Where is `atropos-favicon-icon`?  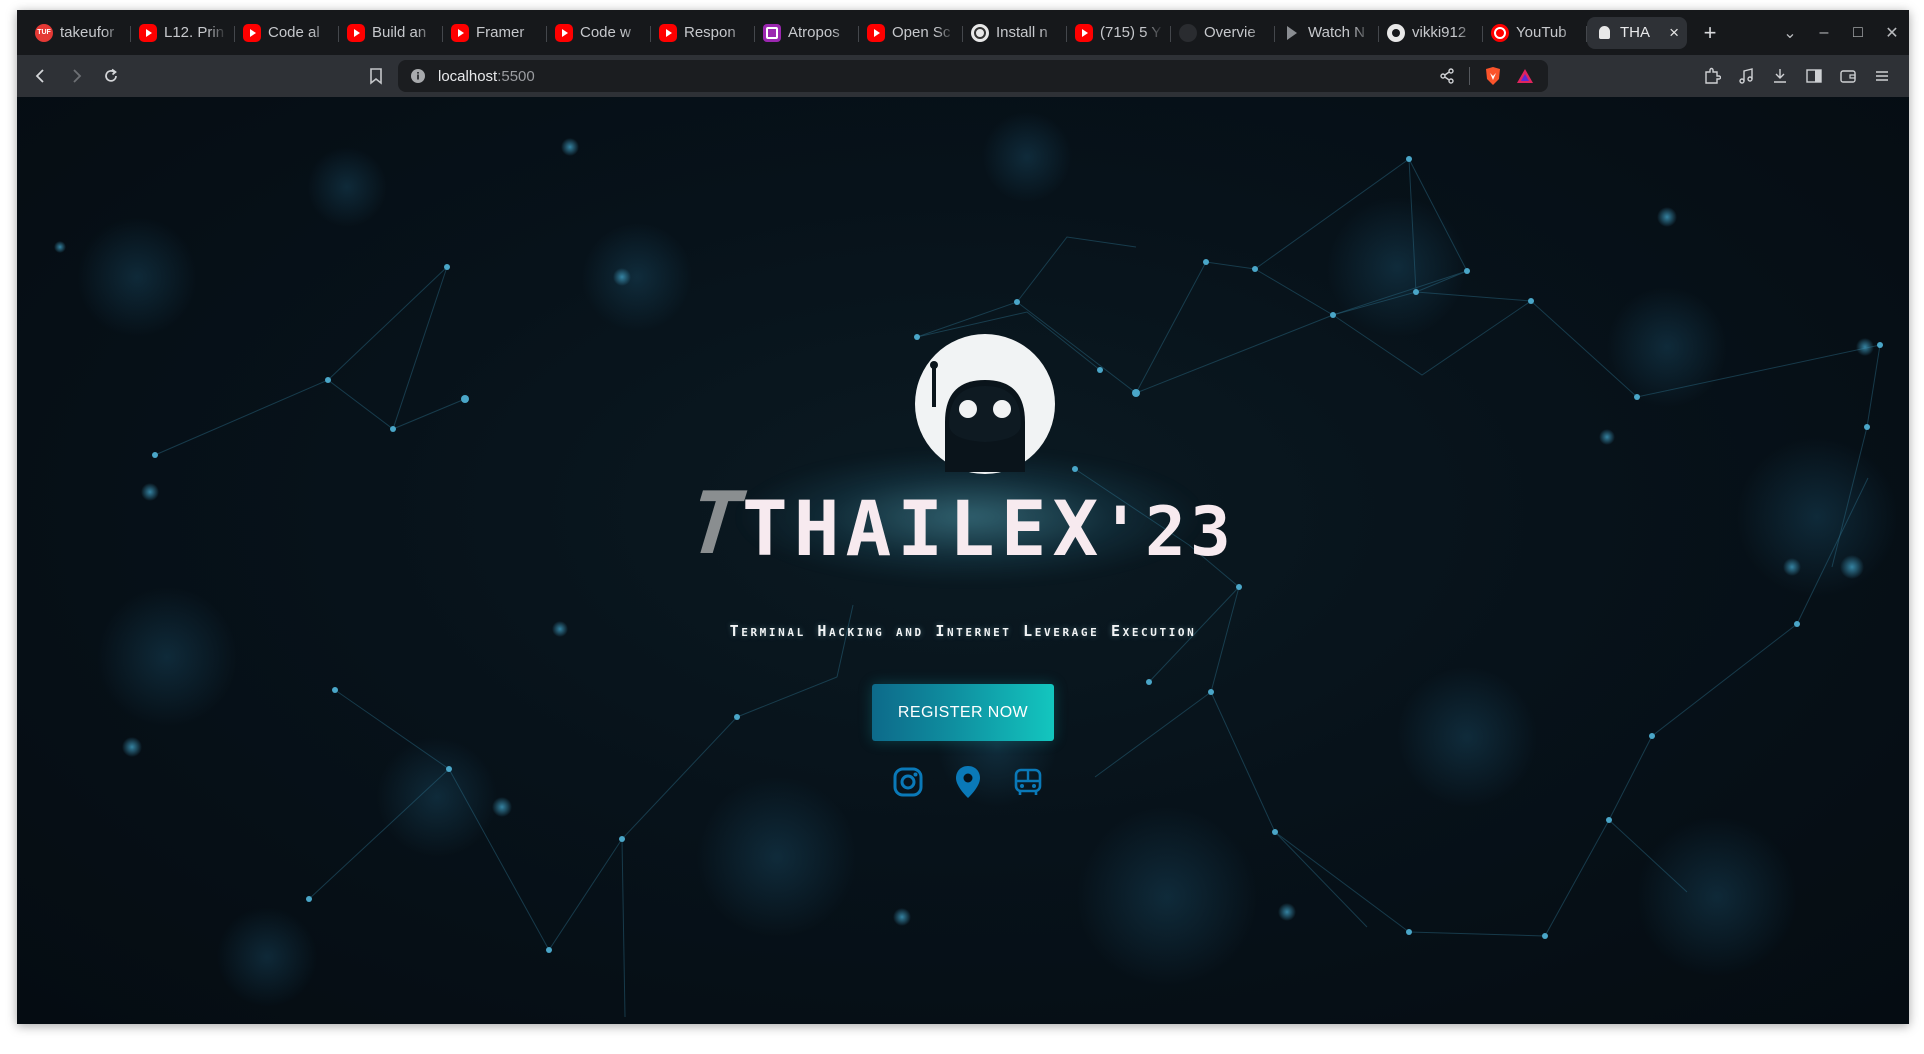 atropos-favicon-icon is located at coordinates (772, 32).